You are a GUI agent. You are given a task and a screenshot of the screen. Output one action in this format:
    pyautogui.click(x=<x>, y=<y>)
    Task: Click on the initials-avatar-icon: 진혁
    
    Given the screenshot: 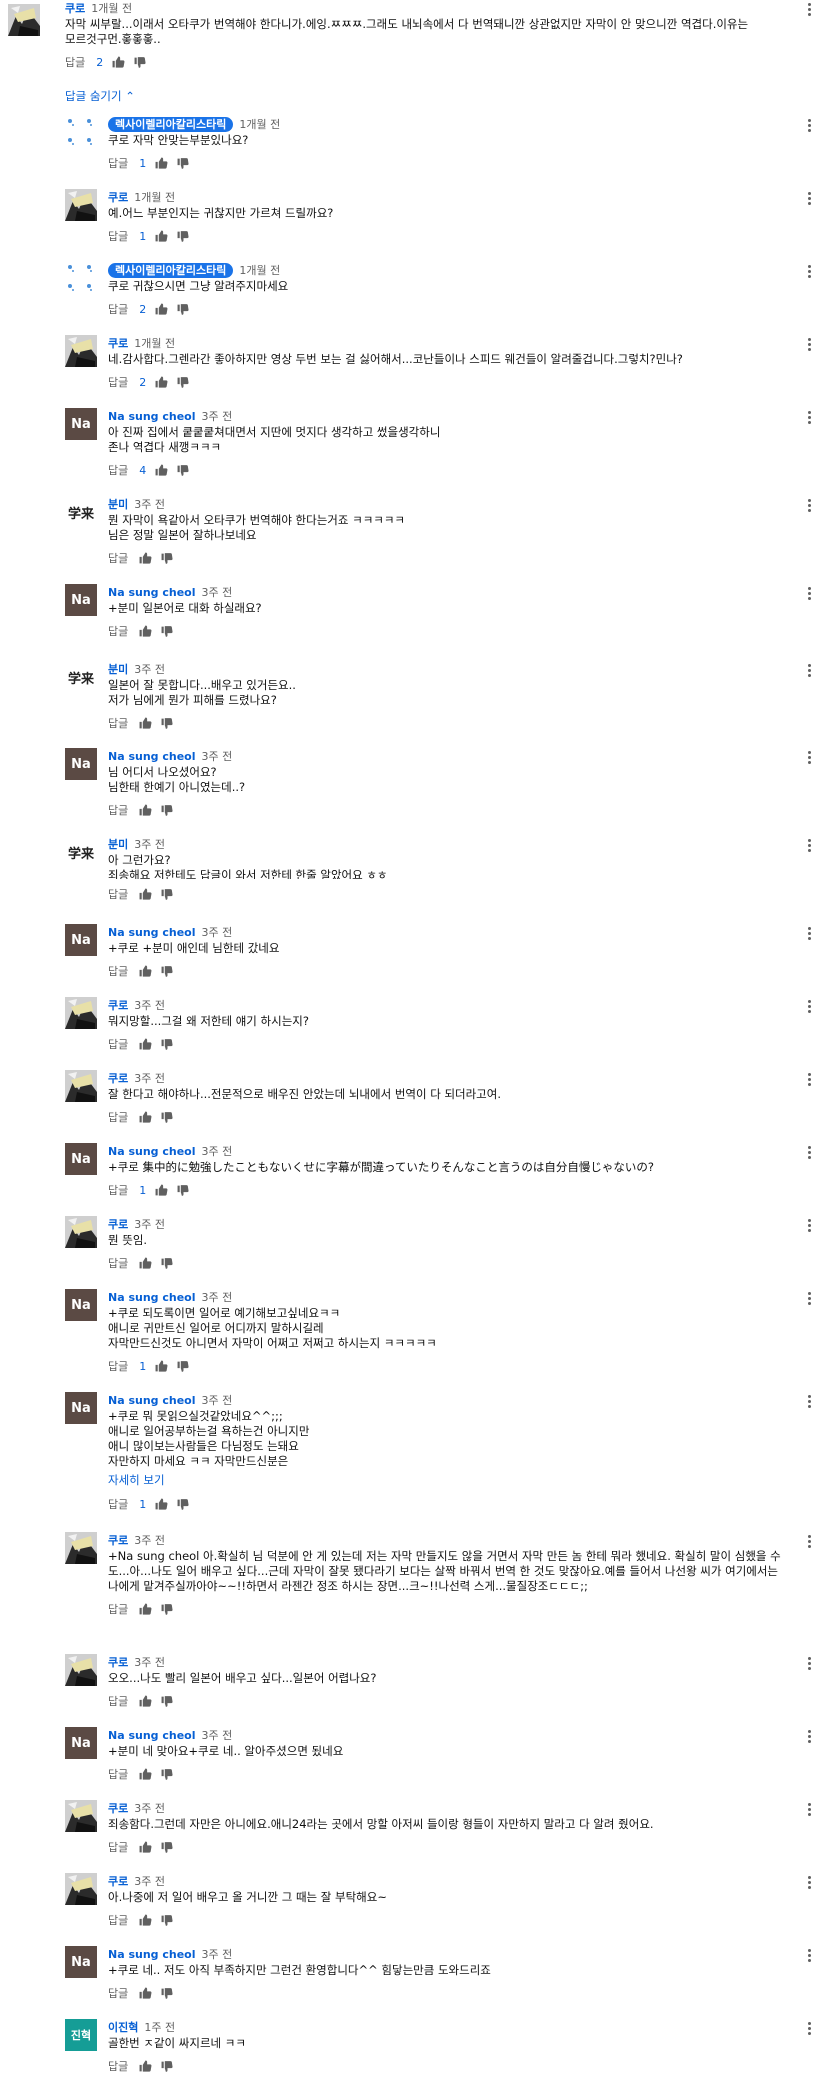 What is the action you would take?
    pyautogui.click(x=81, y=2035)
    